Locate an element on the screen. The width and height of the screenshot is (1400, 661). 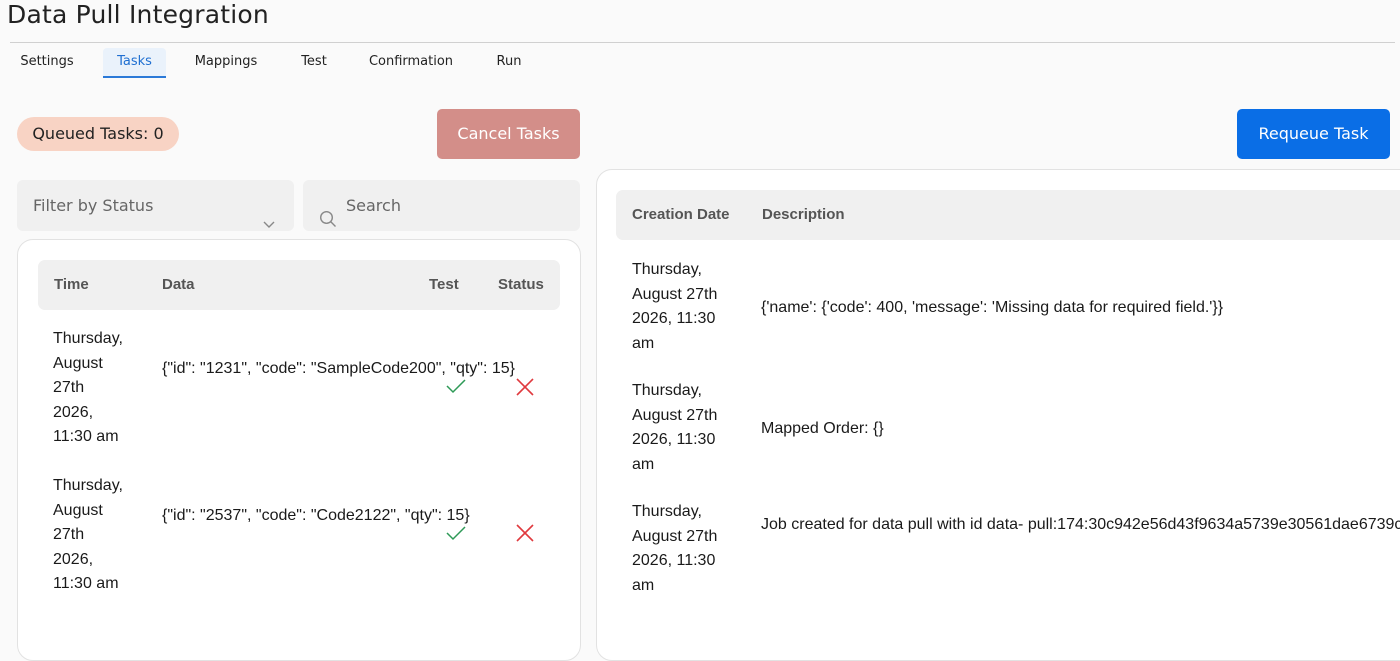
column-header-time: Time is located at coordinates (71, 284).